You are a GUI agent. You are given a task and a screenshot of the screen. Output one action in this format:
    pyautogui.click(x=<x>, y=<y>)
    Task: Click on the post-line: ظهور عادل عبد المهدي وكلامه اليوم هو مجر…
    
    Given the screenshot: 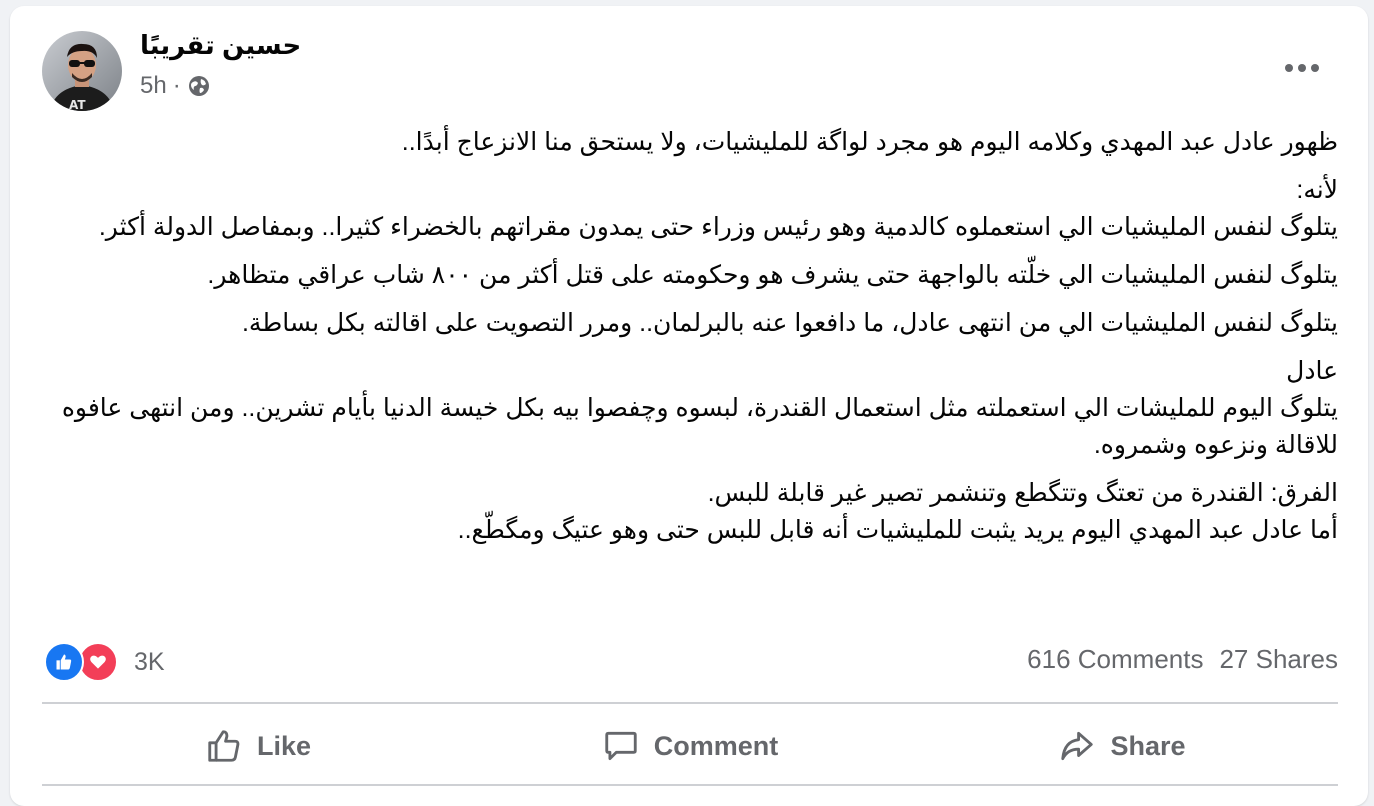 What is the action you would take?
    pyautogui.click(x=869, y=142)
    